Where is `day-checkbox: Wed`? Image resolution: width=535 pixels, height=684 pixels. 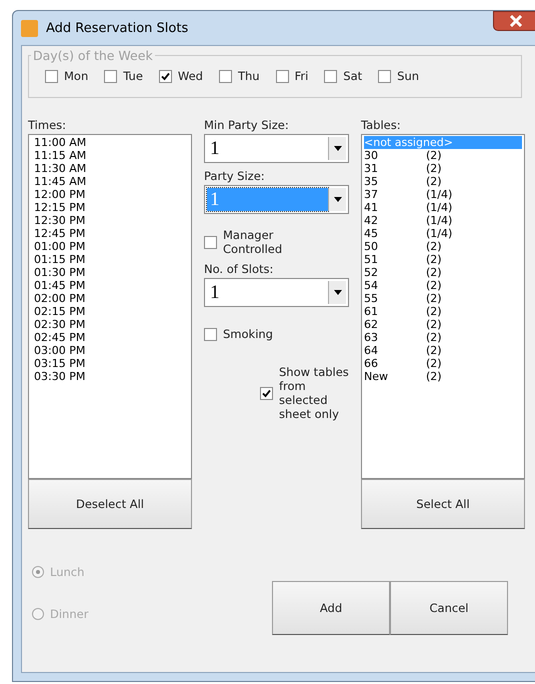
day-checkbox: Wed is located at coordinates (180, 76).